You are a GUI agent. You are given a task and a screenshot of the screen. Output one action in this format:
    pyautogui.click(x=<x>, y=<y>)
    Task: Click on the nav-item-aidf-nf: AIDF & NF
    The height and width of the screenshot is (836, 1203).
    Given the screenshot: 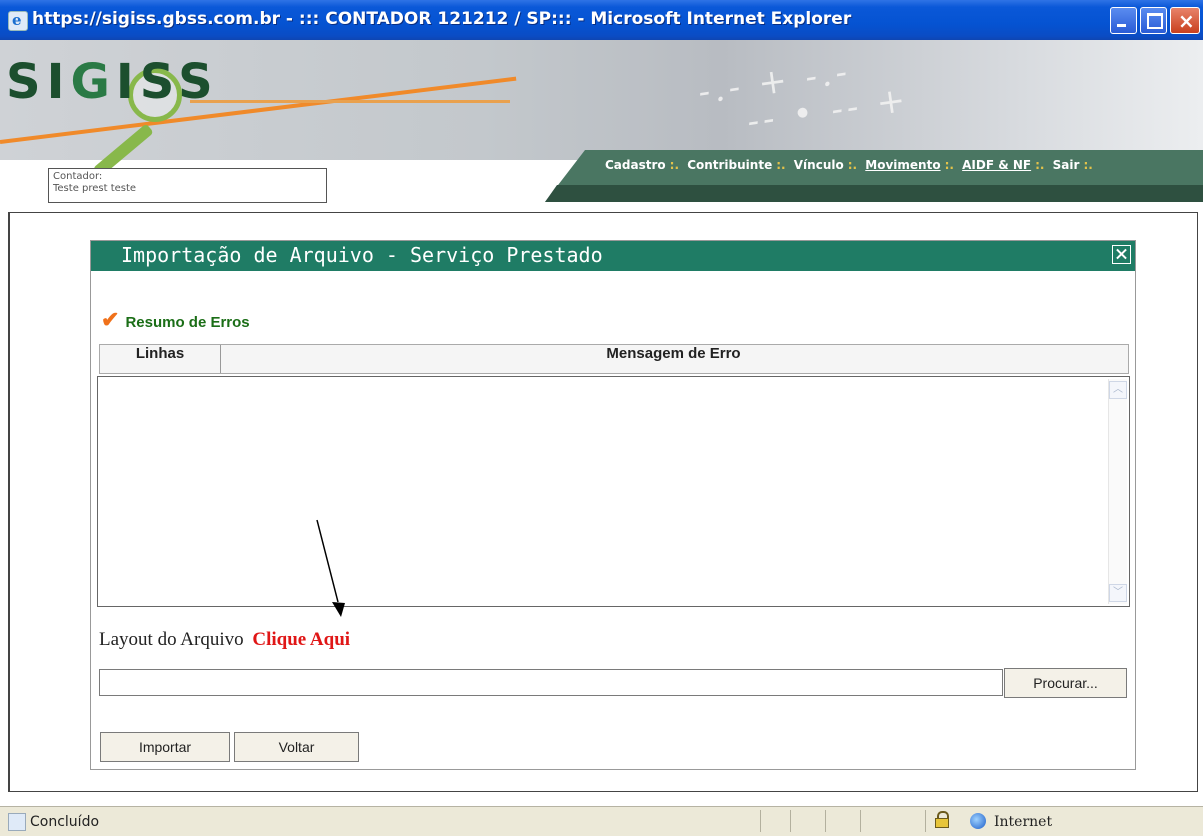 What is the action you would take?
    pyautogui.click(x=996, y=165)
    